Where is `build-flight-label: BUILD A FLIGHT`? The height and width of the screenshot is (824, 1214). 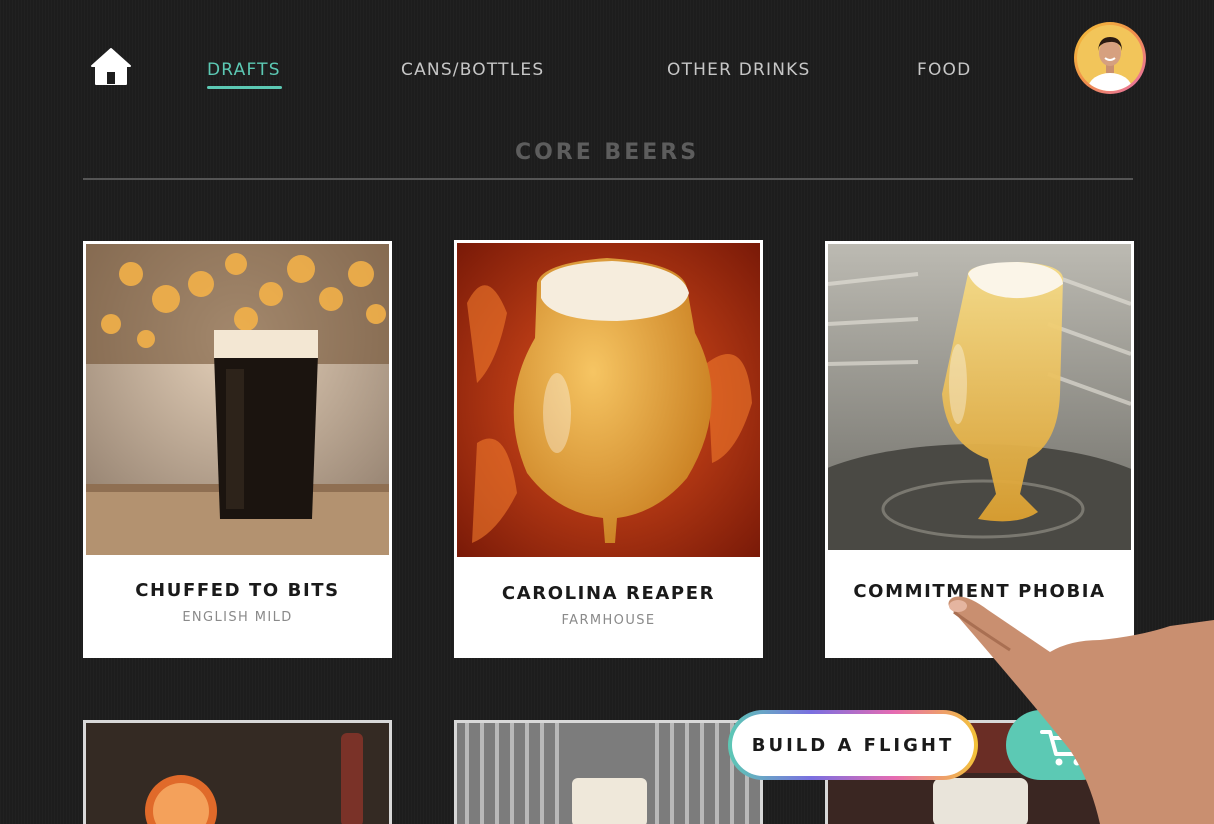 build-flight-label: BUILD A FLIGHT is located at coordinates (853, 745).